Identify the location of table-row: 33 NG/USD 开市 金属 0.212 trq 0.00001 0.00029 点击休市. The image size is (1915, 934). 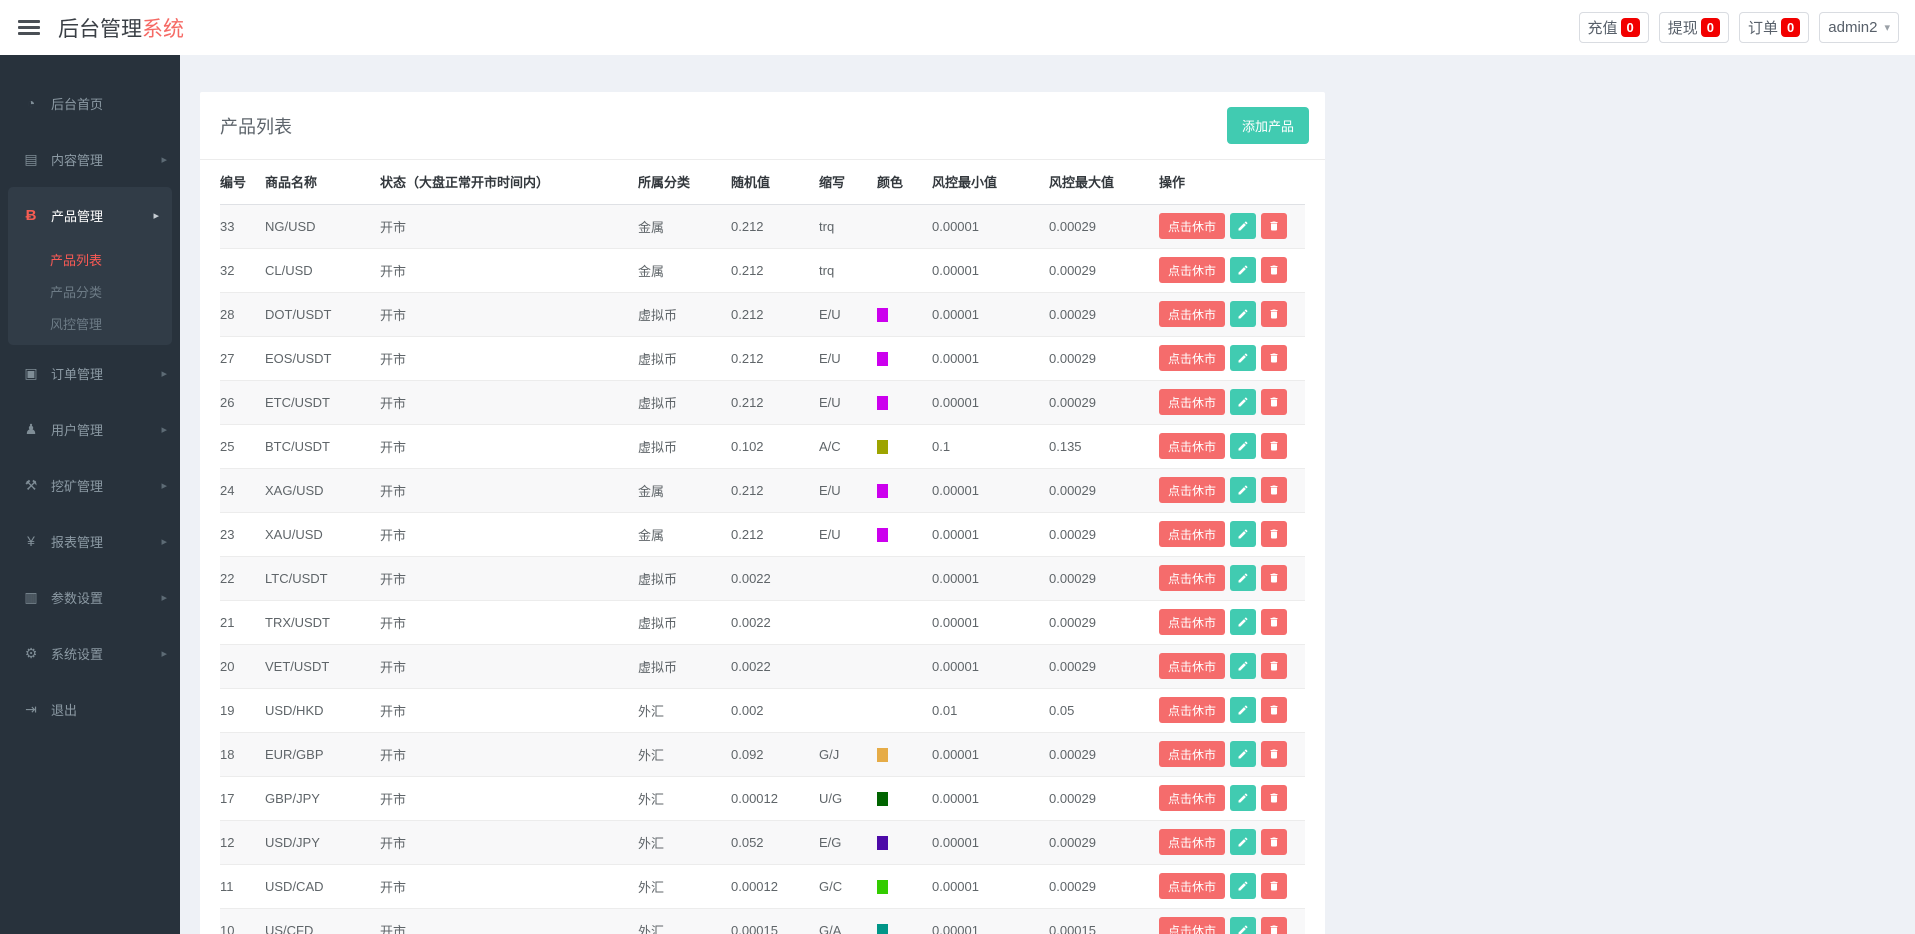
(762, 226).